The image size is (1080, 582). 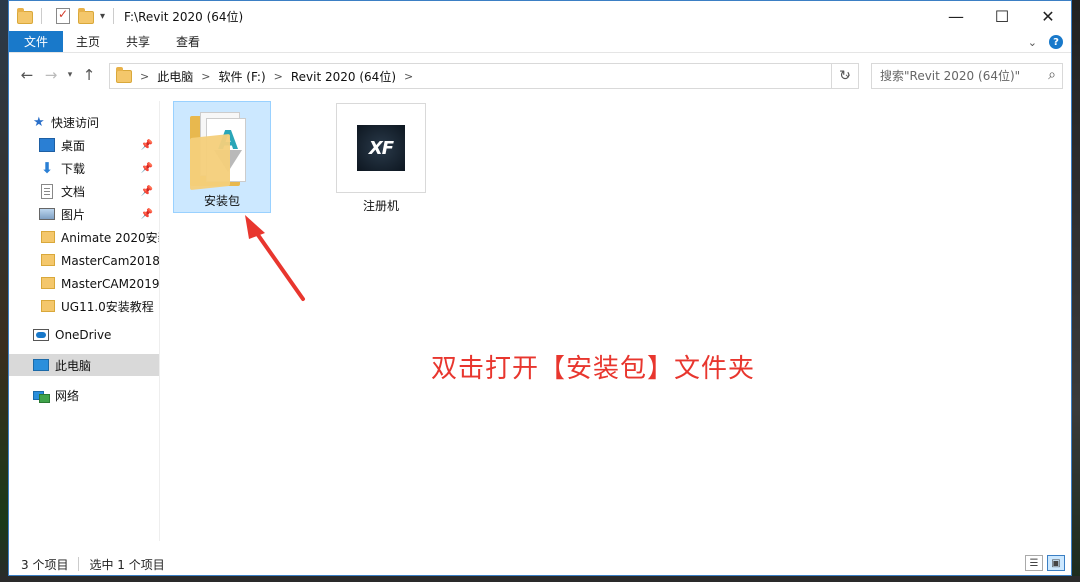 I want to click on window-title: F:\Revit 2020 (64位), so click(x=184, y=16).